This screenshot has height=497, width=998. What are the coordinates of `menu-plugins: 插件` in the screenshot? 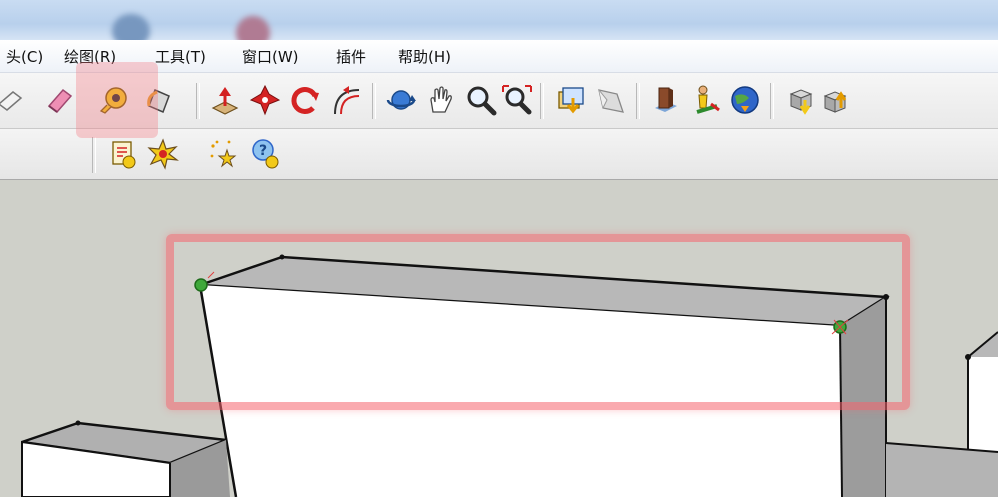 It's located at (351, 57).